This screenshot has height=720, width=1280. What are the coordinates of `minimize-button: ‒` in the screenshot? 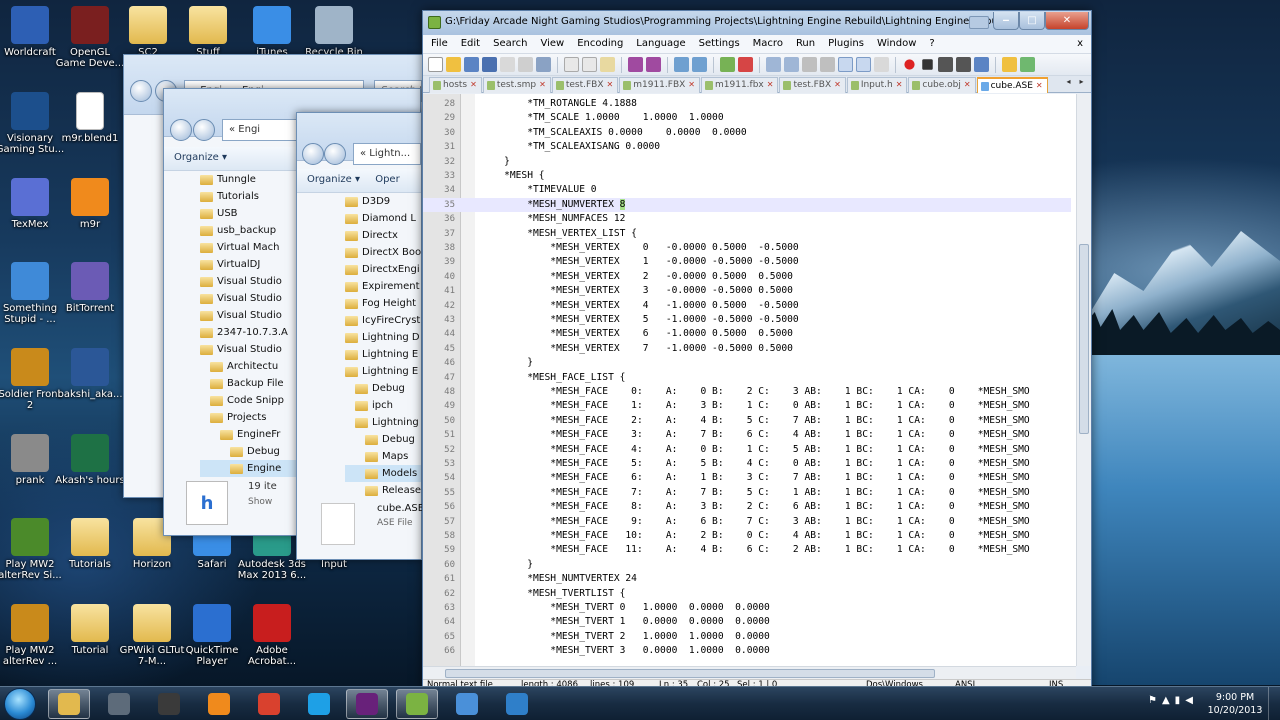 It's located at (1006, 21).